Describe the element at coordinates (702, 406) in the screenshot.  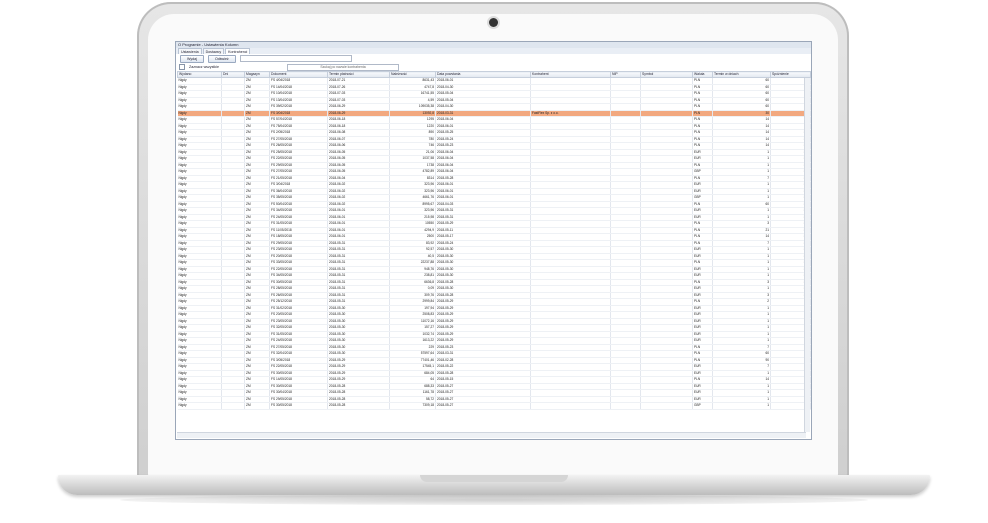
I see `table-cell: GBP` at that location.